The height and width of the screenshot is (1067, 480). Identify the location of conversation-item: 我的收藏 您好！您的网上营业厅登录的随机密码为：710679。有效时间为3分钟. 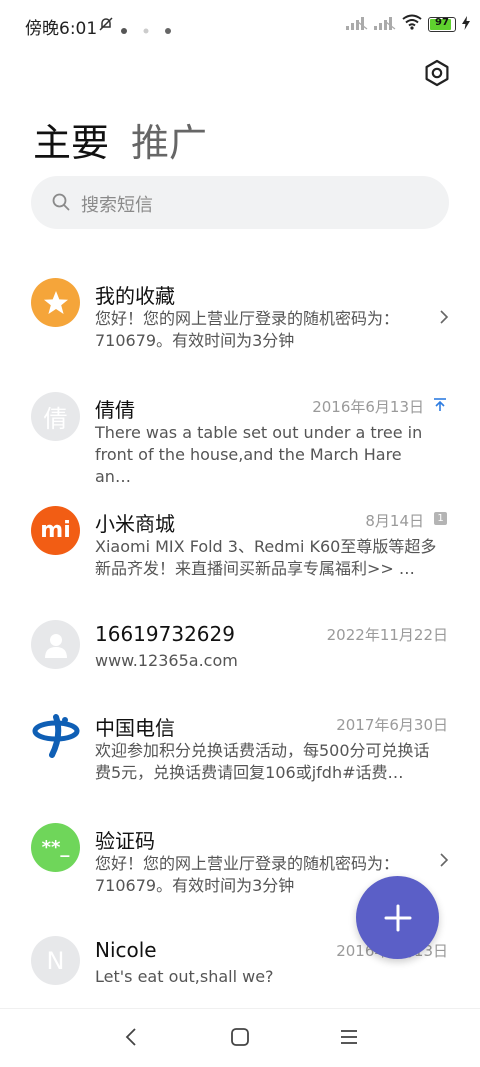
(240, 314).